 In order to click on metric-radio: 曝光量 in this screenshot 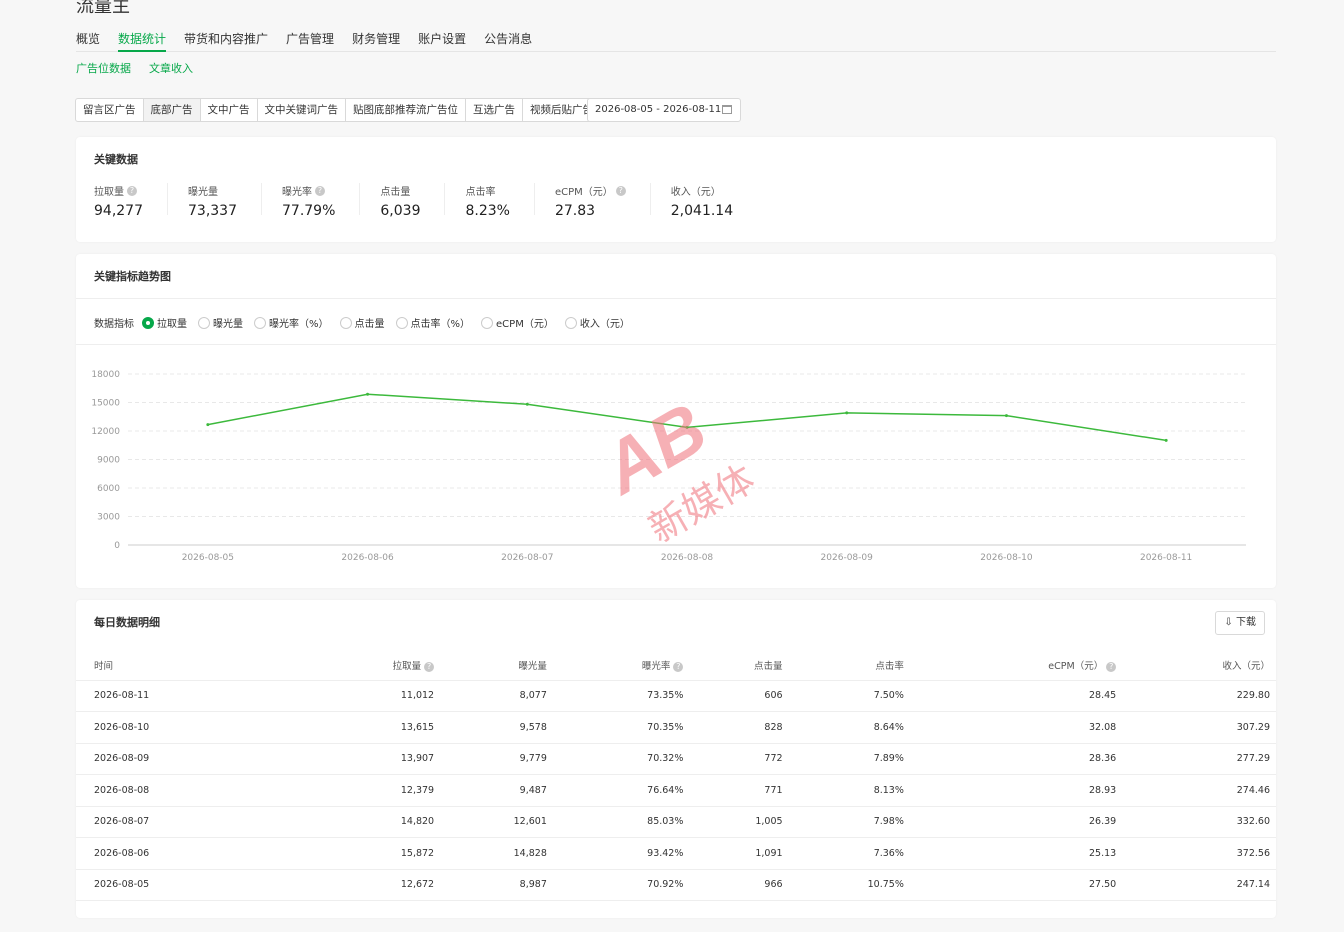, I will do `click(220, 322)`.